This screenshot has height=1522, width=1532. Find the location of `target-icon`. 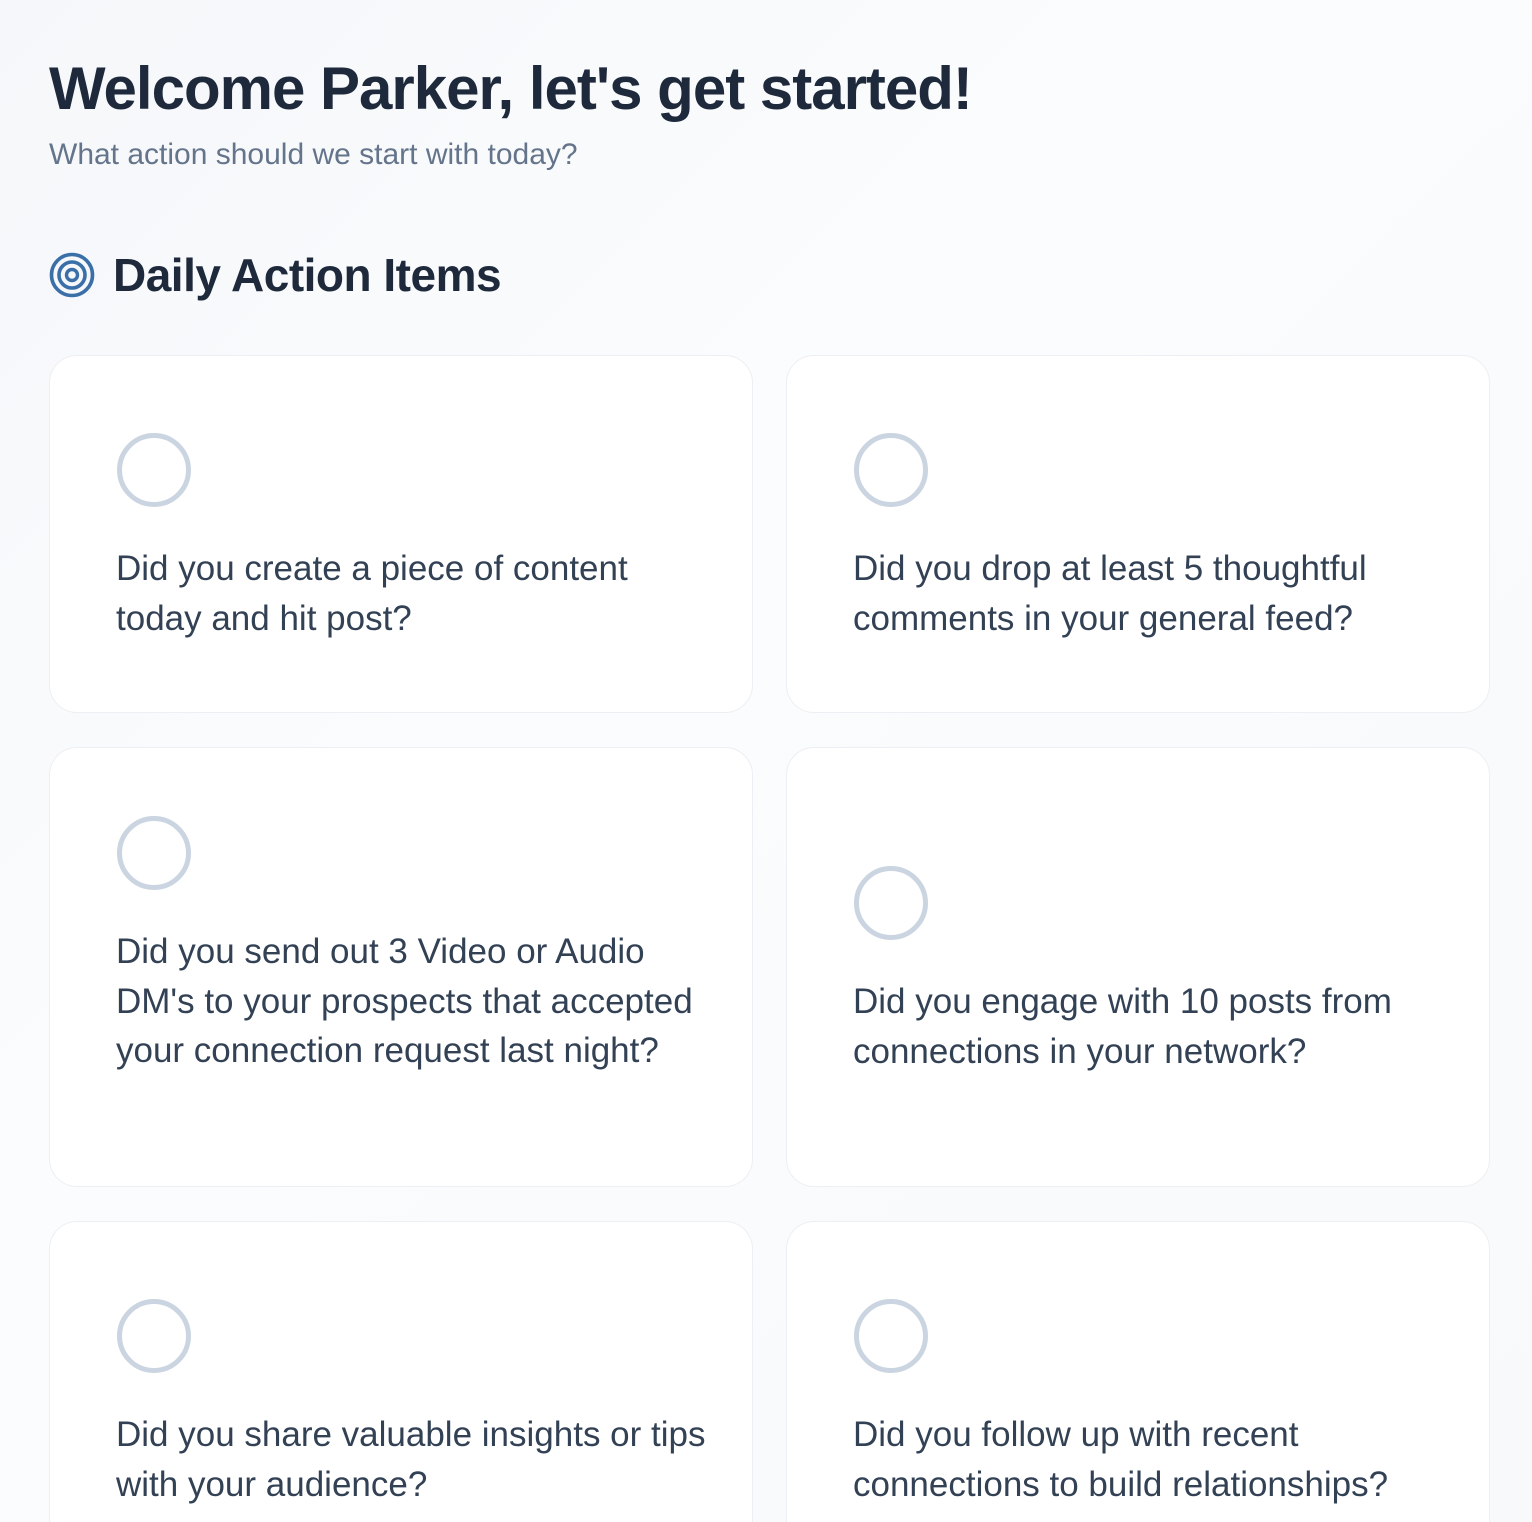

target-icon is located at coordinates (72, 275).